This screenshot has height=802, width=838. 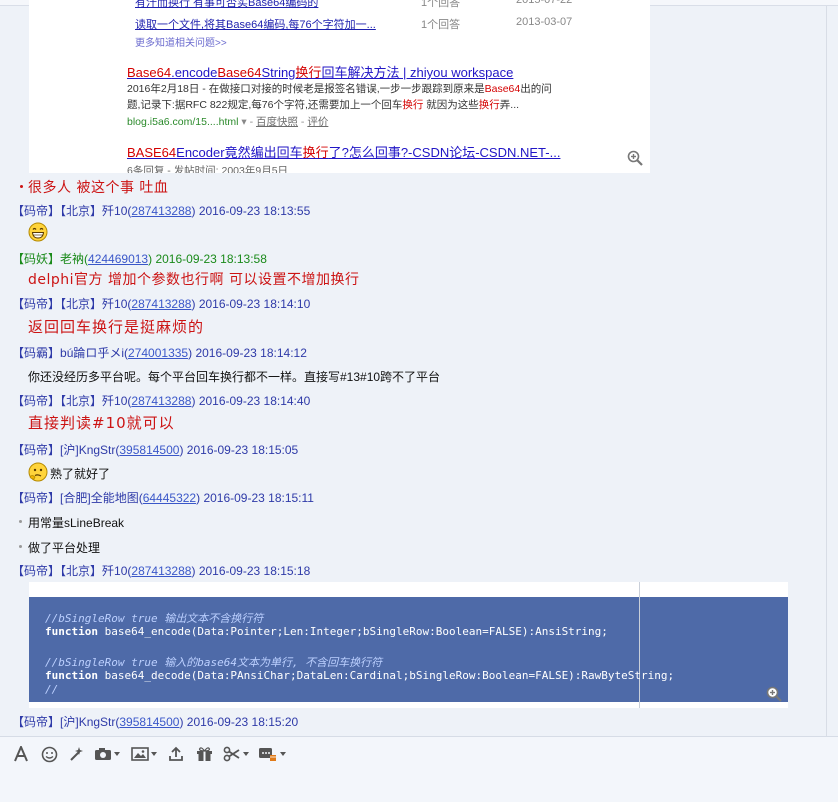 I want to click on known-question-link: 有汗而换行 有事可否实Base64编码的, so click(x=226, y=5).